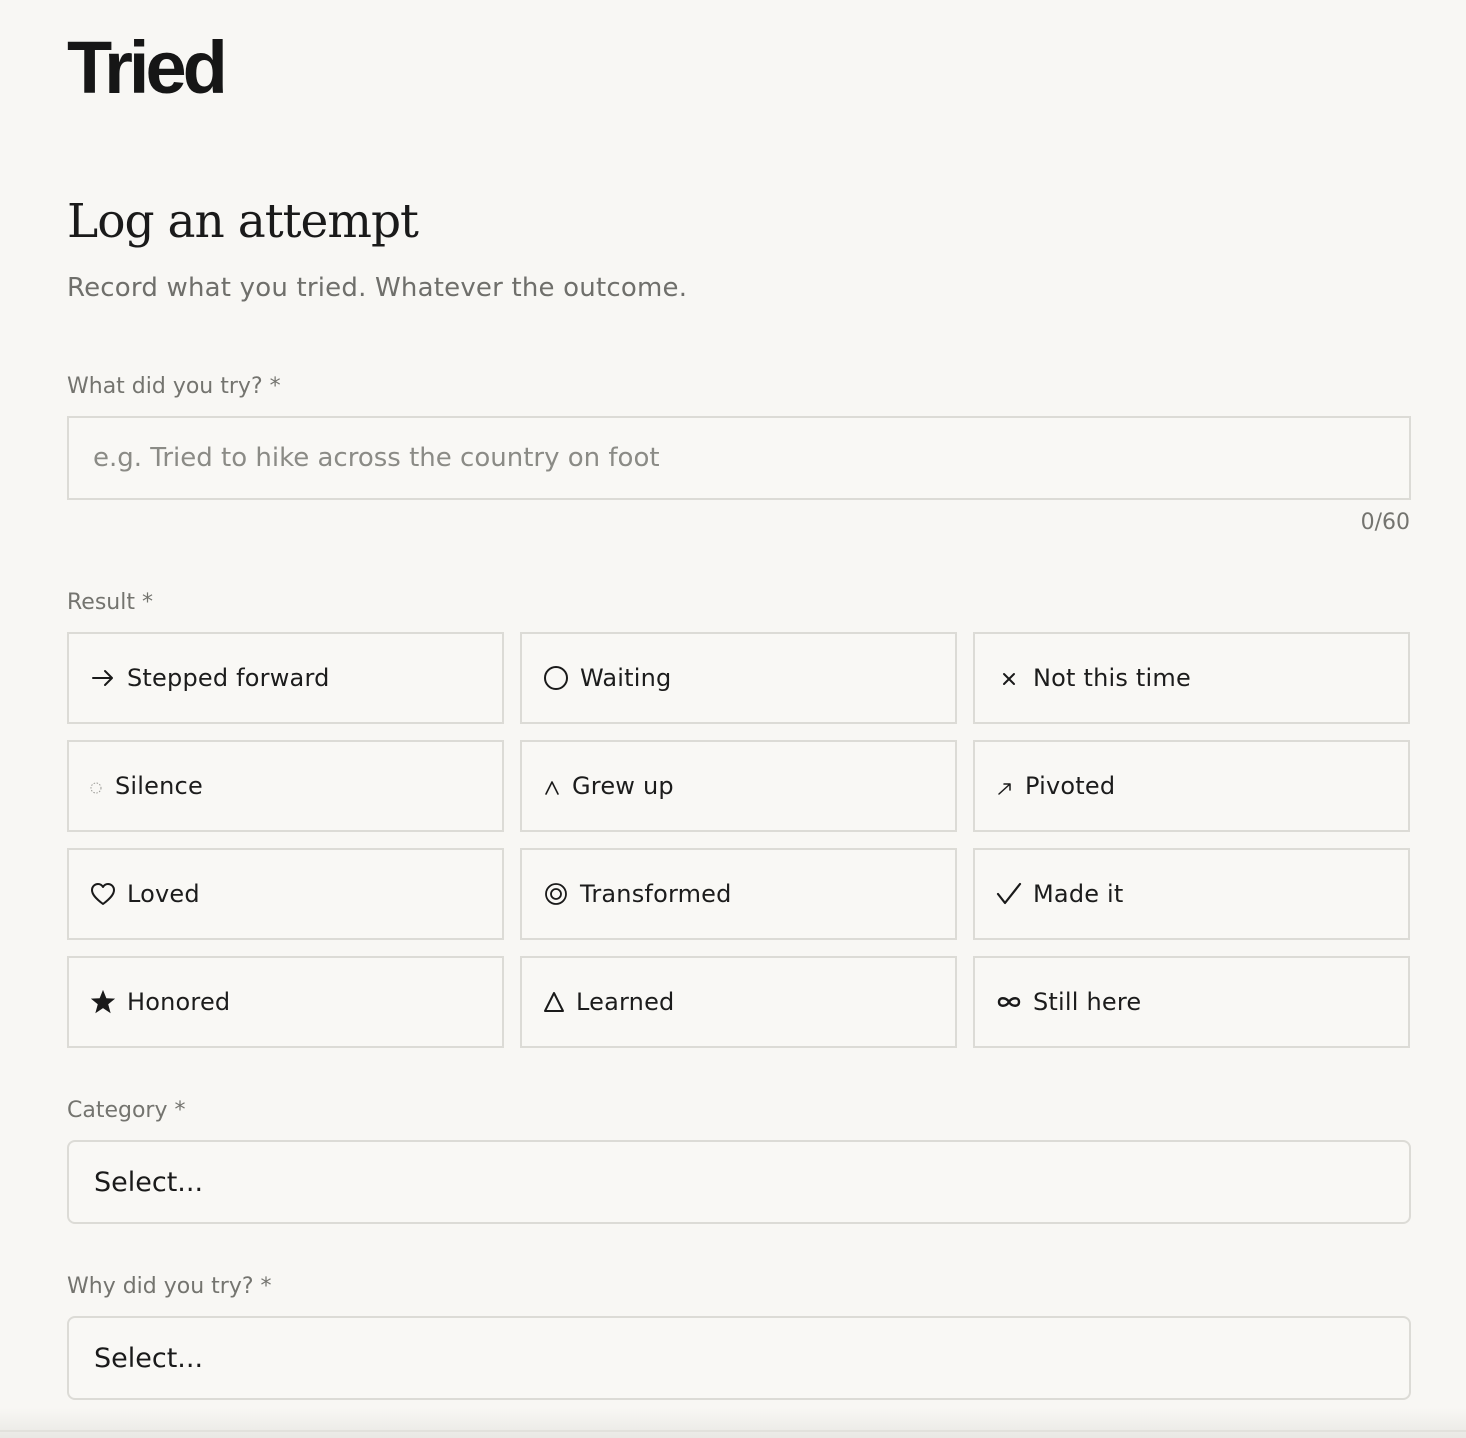 The height and width of the screenshot is (1438, 1466). I want to click on page-title: Log an attempt, so click(243, 221).